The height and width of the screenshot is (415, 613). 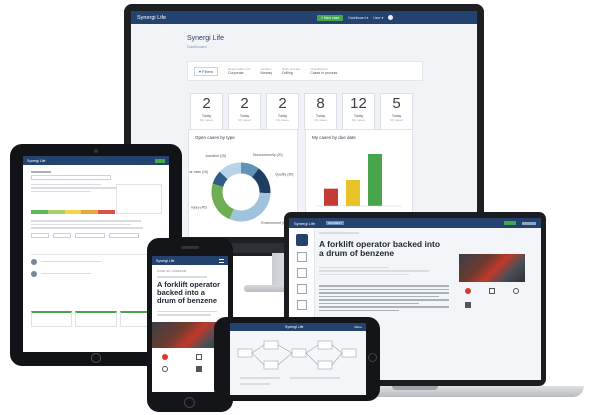 I want to click on kpi-number: 5, so click(x=396, y=103).